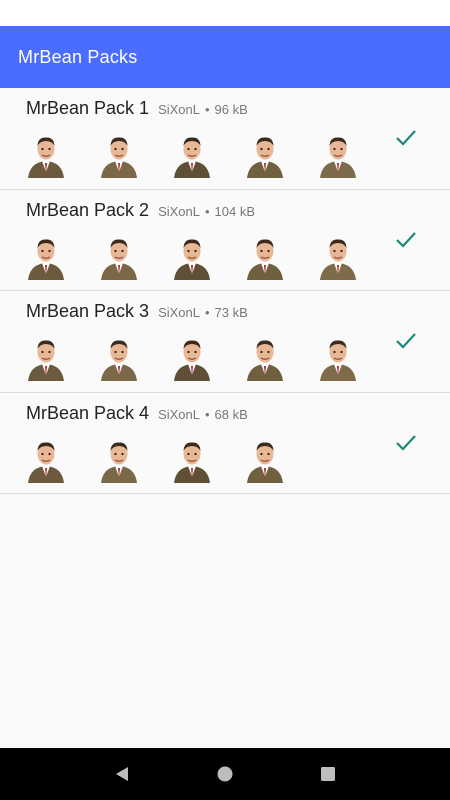  I want to click on back-button, so click(122, 774).